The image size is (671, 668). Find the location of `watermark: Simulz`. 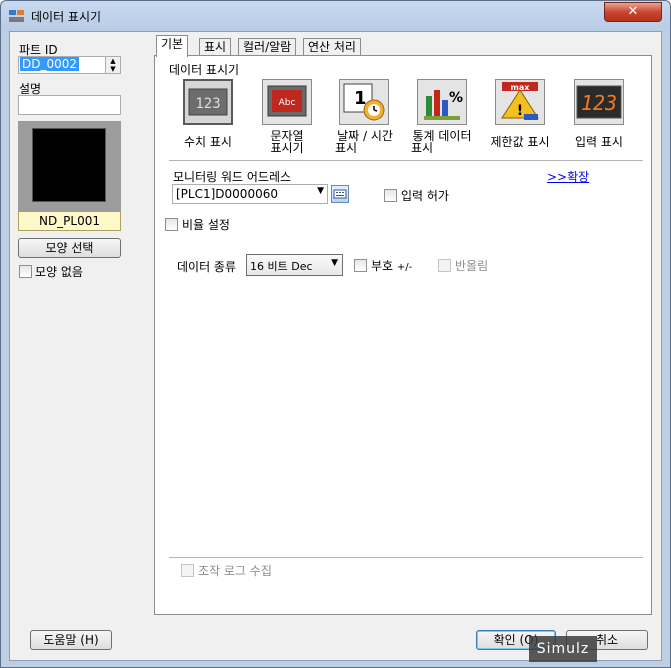

watermark: Simulz is located at coordinates (563, 649).